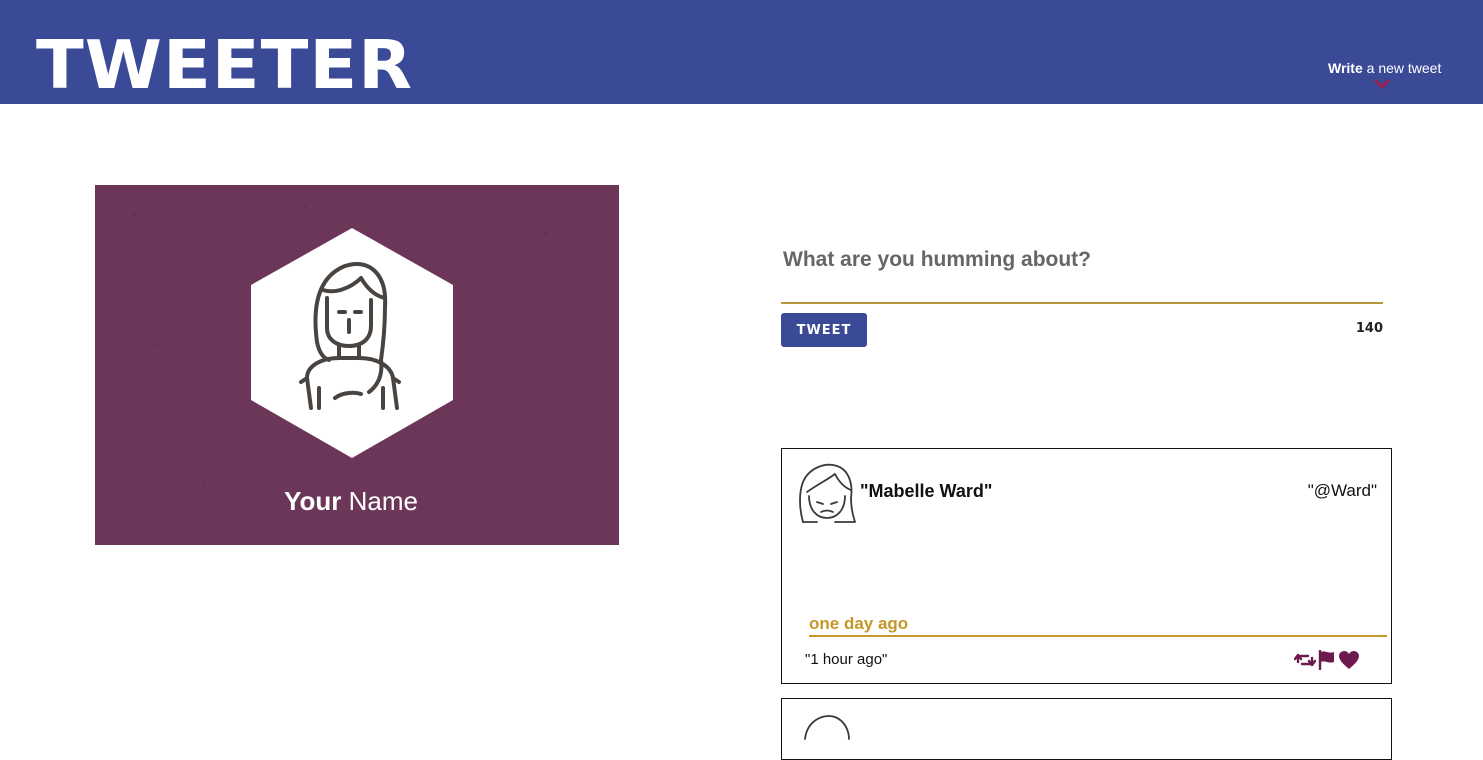 This screenshot has height=760, width=1483. Describe the element at coordinates (1086, 729) in the screenshot. I see `tweet-card` at that location.